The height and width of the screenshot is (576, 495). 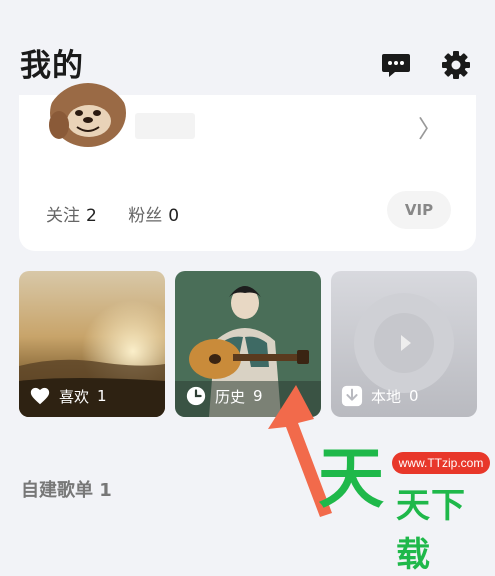 I want to click on like-text: 喜欢, so click(x=74, y=396).